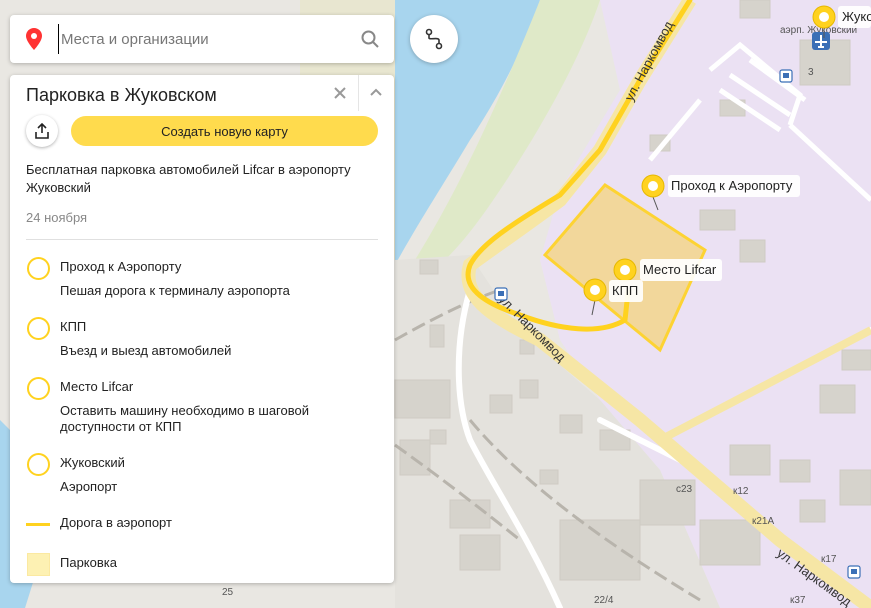 This screenshot has height=608, width=871. I want to click on marker-lifcar, so click(625, 270).